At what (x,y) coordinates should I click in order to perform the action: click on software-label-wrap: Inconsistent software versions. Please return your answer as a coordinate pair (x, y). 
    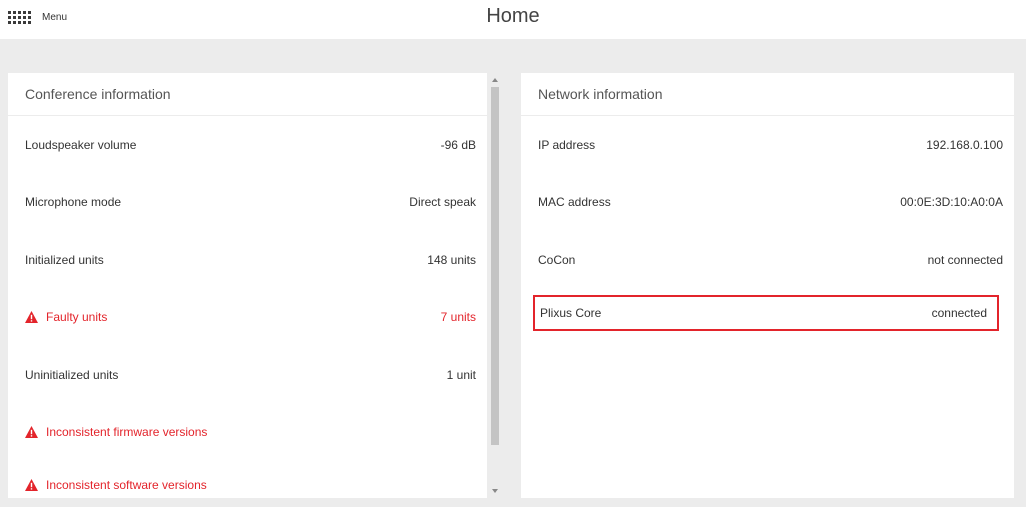
    Looking at the image, I should click on (116, 485).